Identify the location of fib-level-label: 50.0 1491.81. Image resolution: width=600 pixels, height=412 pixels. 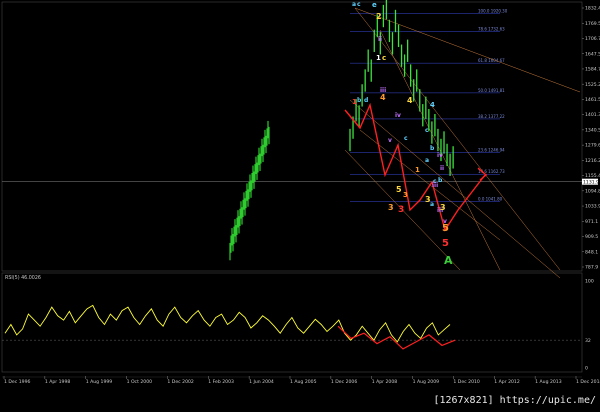
(491, 90).